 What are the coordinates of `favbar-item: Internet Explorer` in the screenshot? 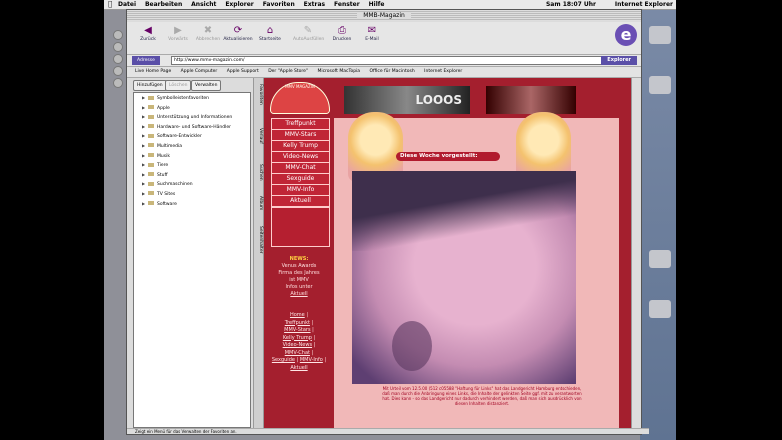 It's located at (443, 71).